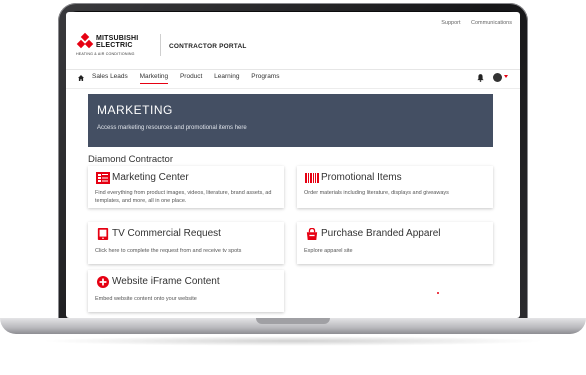 The height and width of the screenshot is (375, 586). Describe the element at coordinates (497, 77) in the screenshot. I see `avatar` at that location.